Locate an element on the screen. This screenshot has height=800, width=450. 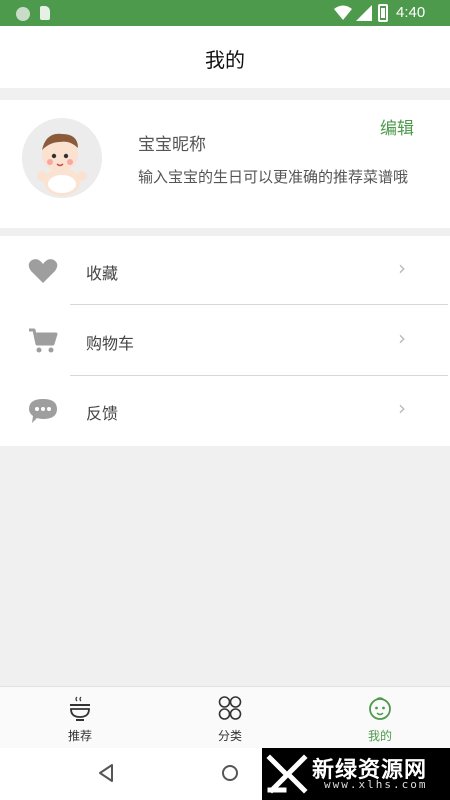
bowl-icon is located at coordinates (80, 708).